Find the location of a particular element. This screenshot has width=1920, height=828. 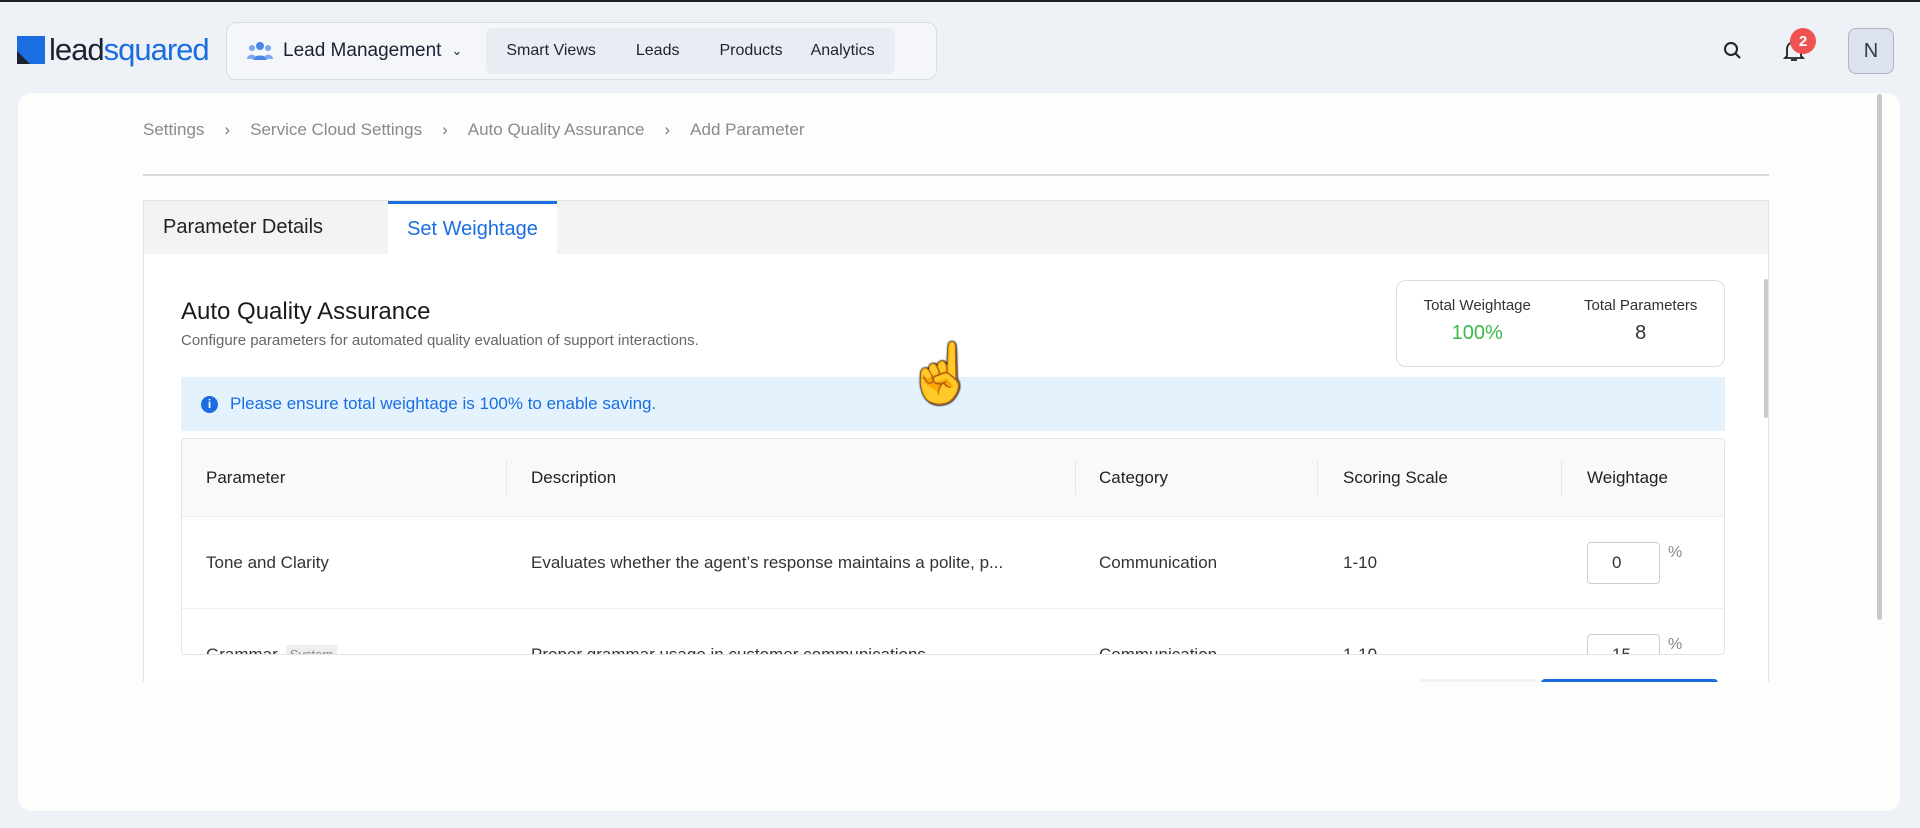

page-scrollbar is located at coordinates (1879, 357).